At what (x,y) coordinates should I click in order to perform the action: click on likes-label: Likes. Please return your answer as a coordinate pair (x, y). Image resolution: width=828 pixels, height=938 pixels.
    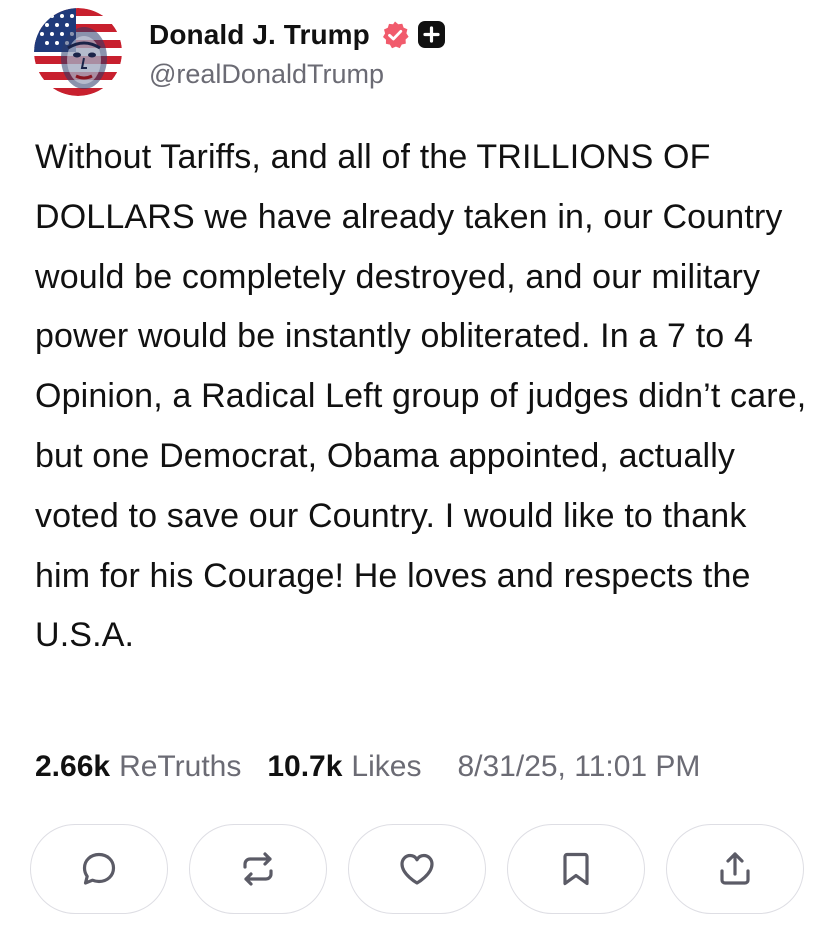
    Looking at the image, I should click on (386, 767).